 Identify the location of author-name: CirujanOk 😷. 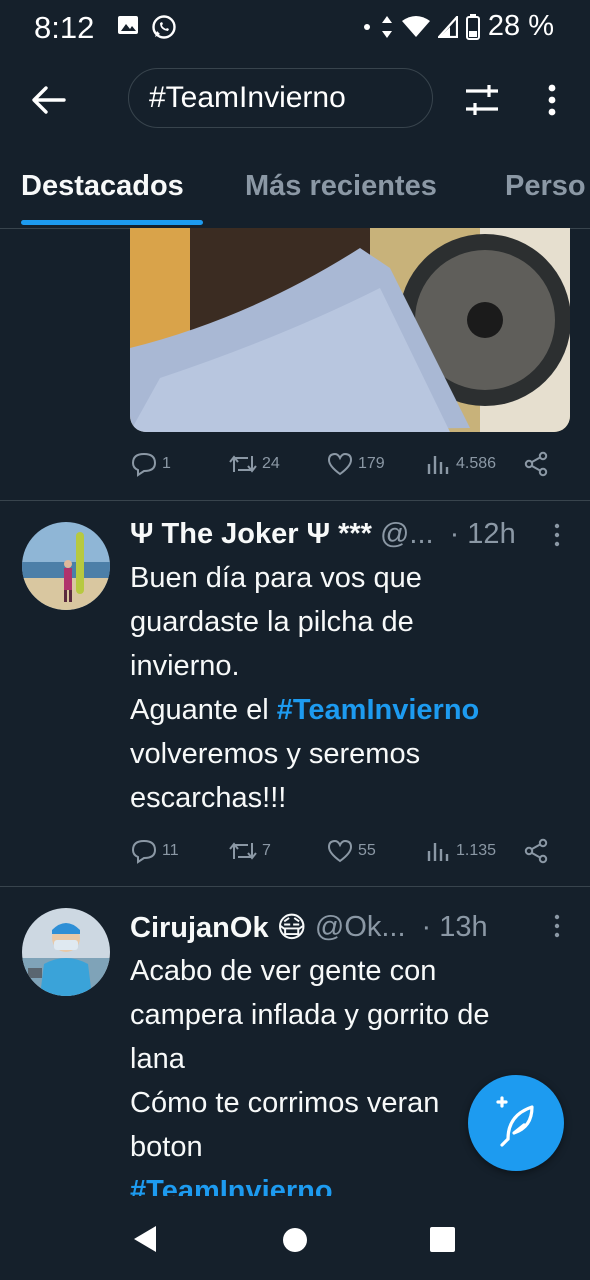
(218, 927).